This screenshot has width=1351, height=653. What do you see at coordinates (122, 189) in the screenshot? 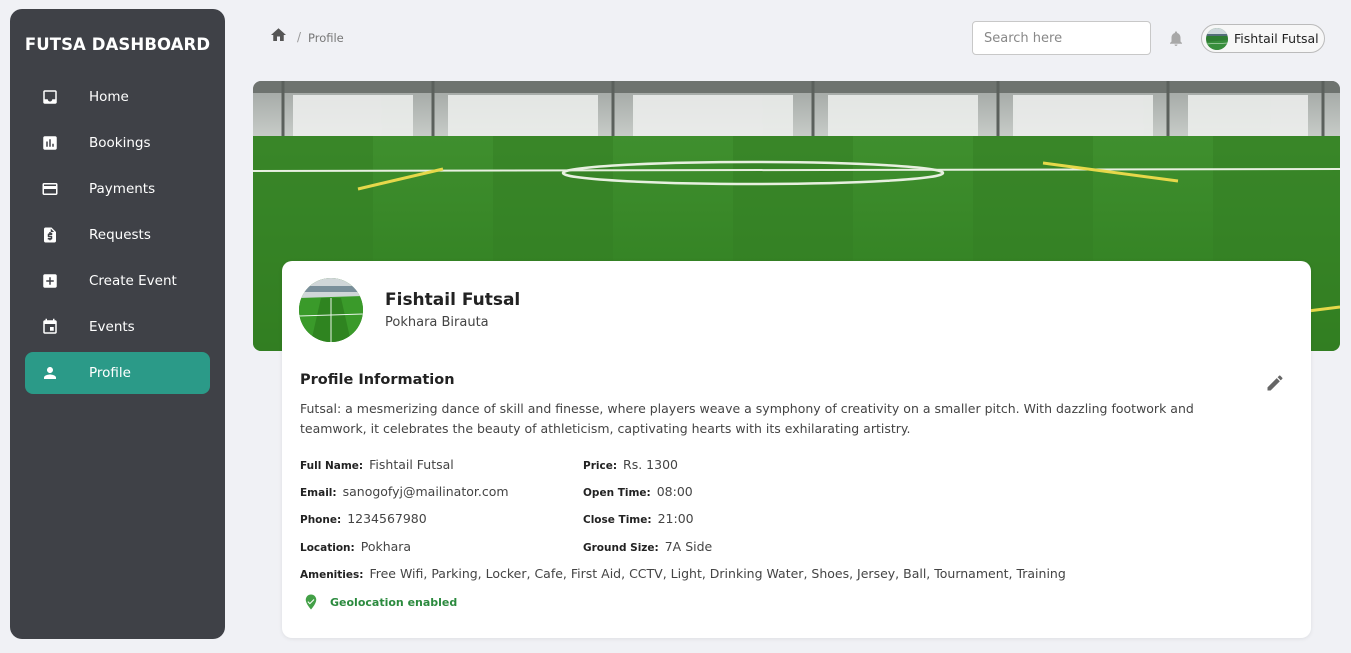
I see `sidebar-item-label: Payments` at bounding box center [122, 189].